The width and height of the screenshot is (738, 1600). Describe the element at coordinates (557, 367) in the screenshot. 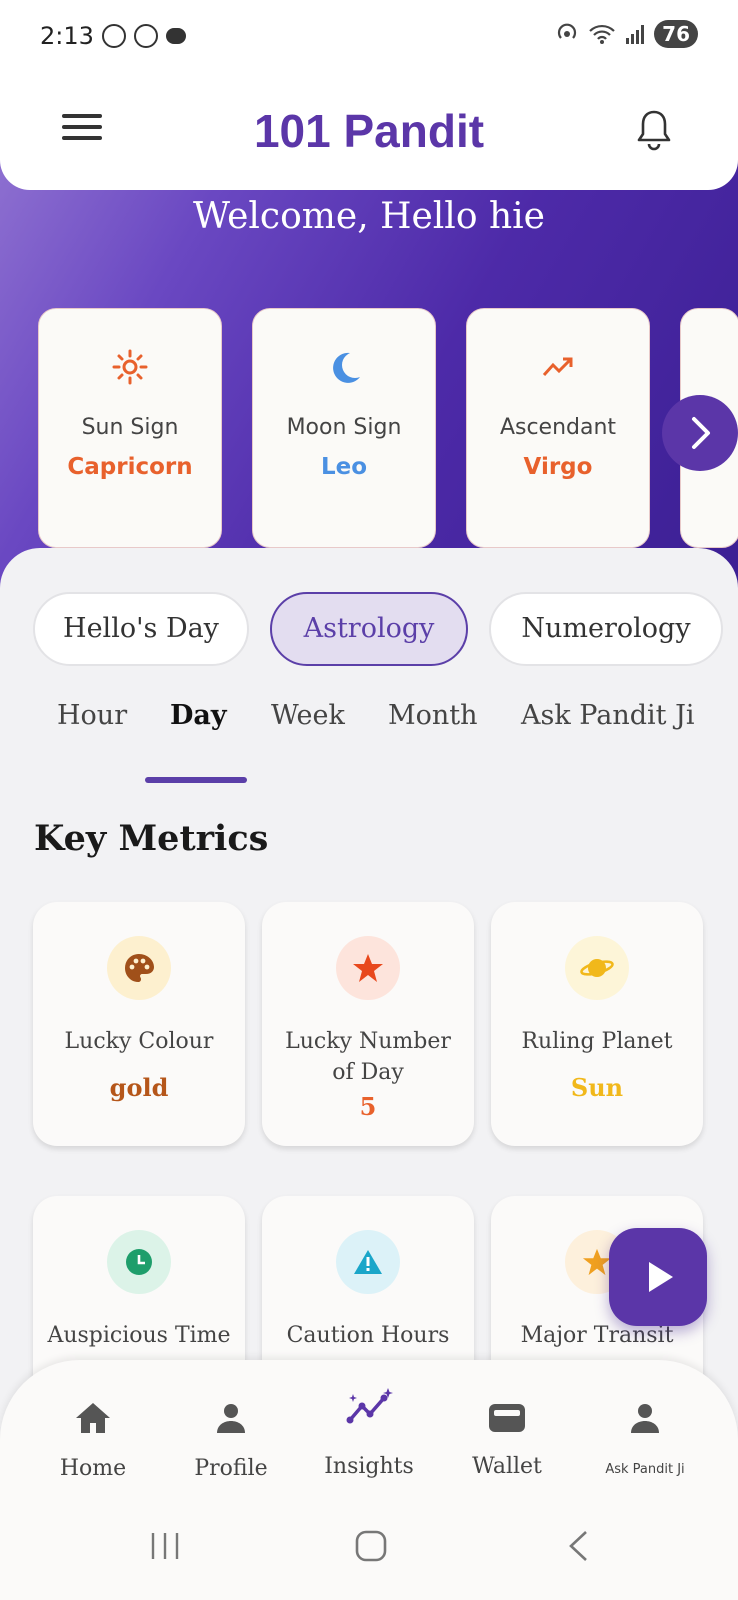

I see `trending-up-icon` at that location.